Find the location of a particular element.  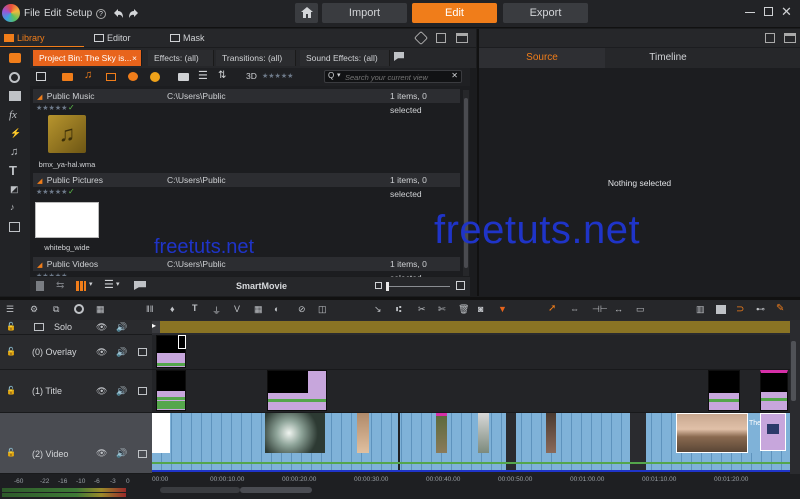

thumbnail-size-slider is located at coordinates (418, 286).